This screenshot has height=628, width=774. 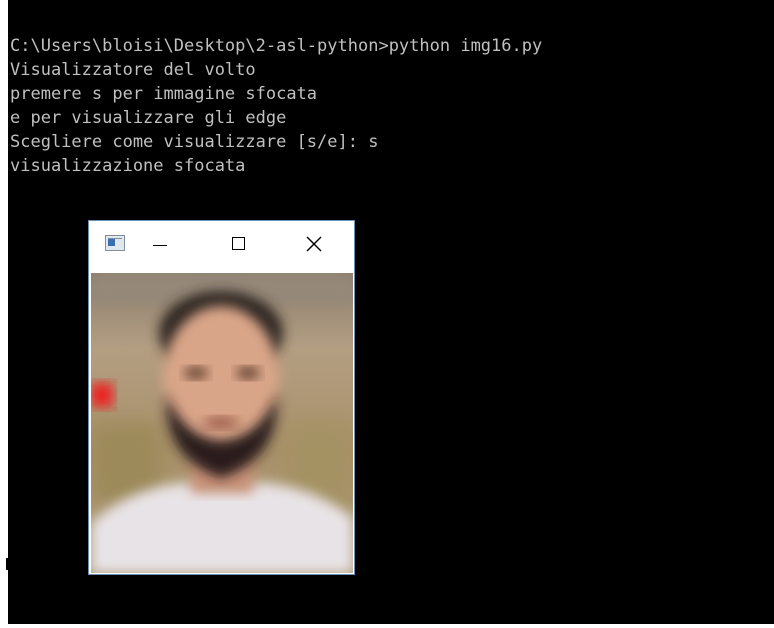 I want to click on maximize-button, so click(x=239, y=244).